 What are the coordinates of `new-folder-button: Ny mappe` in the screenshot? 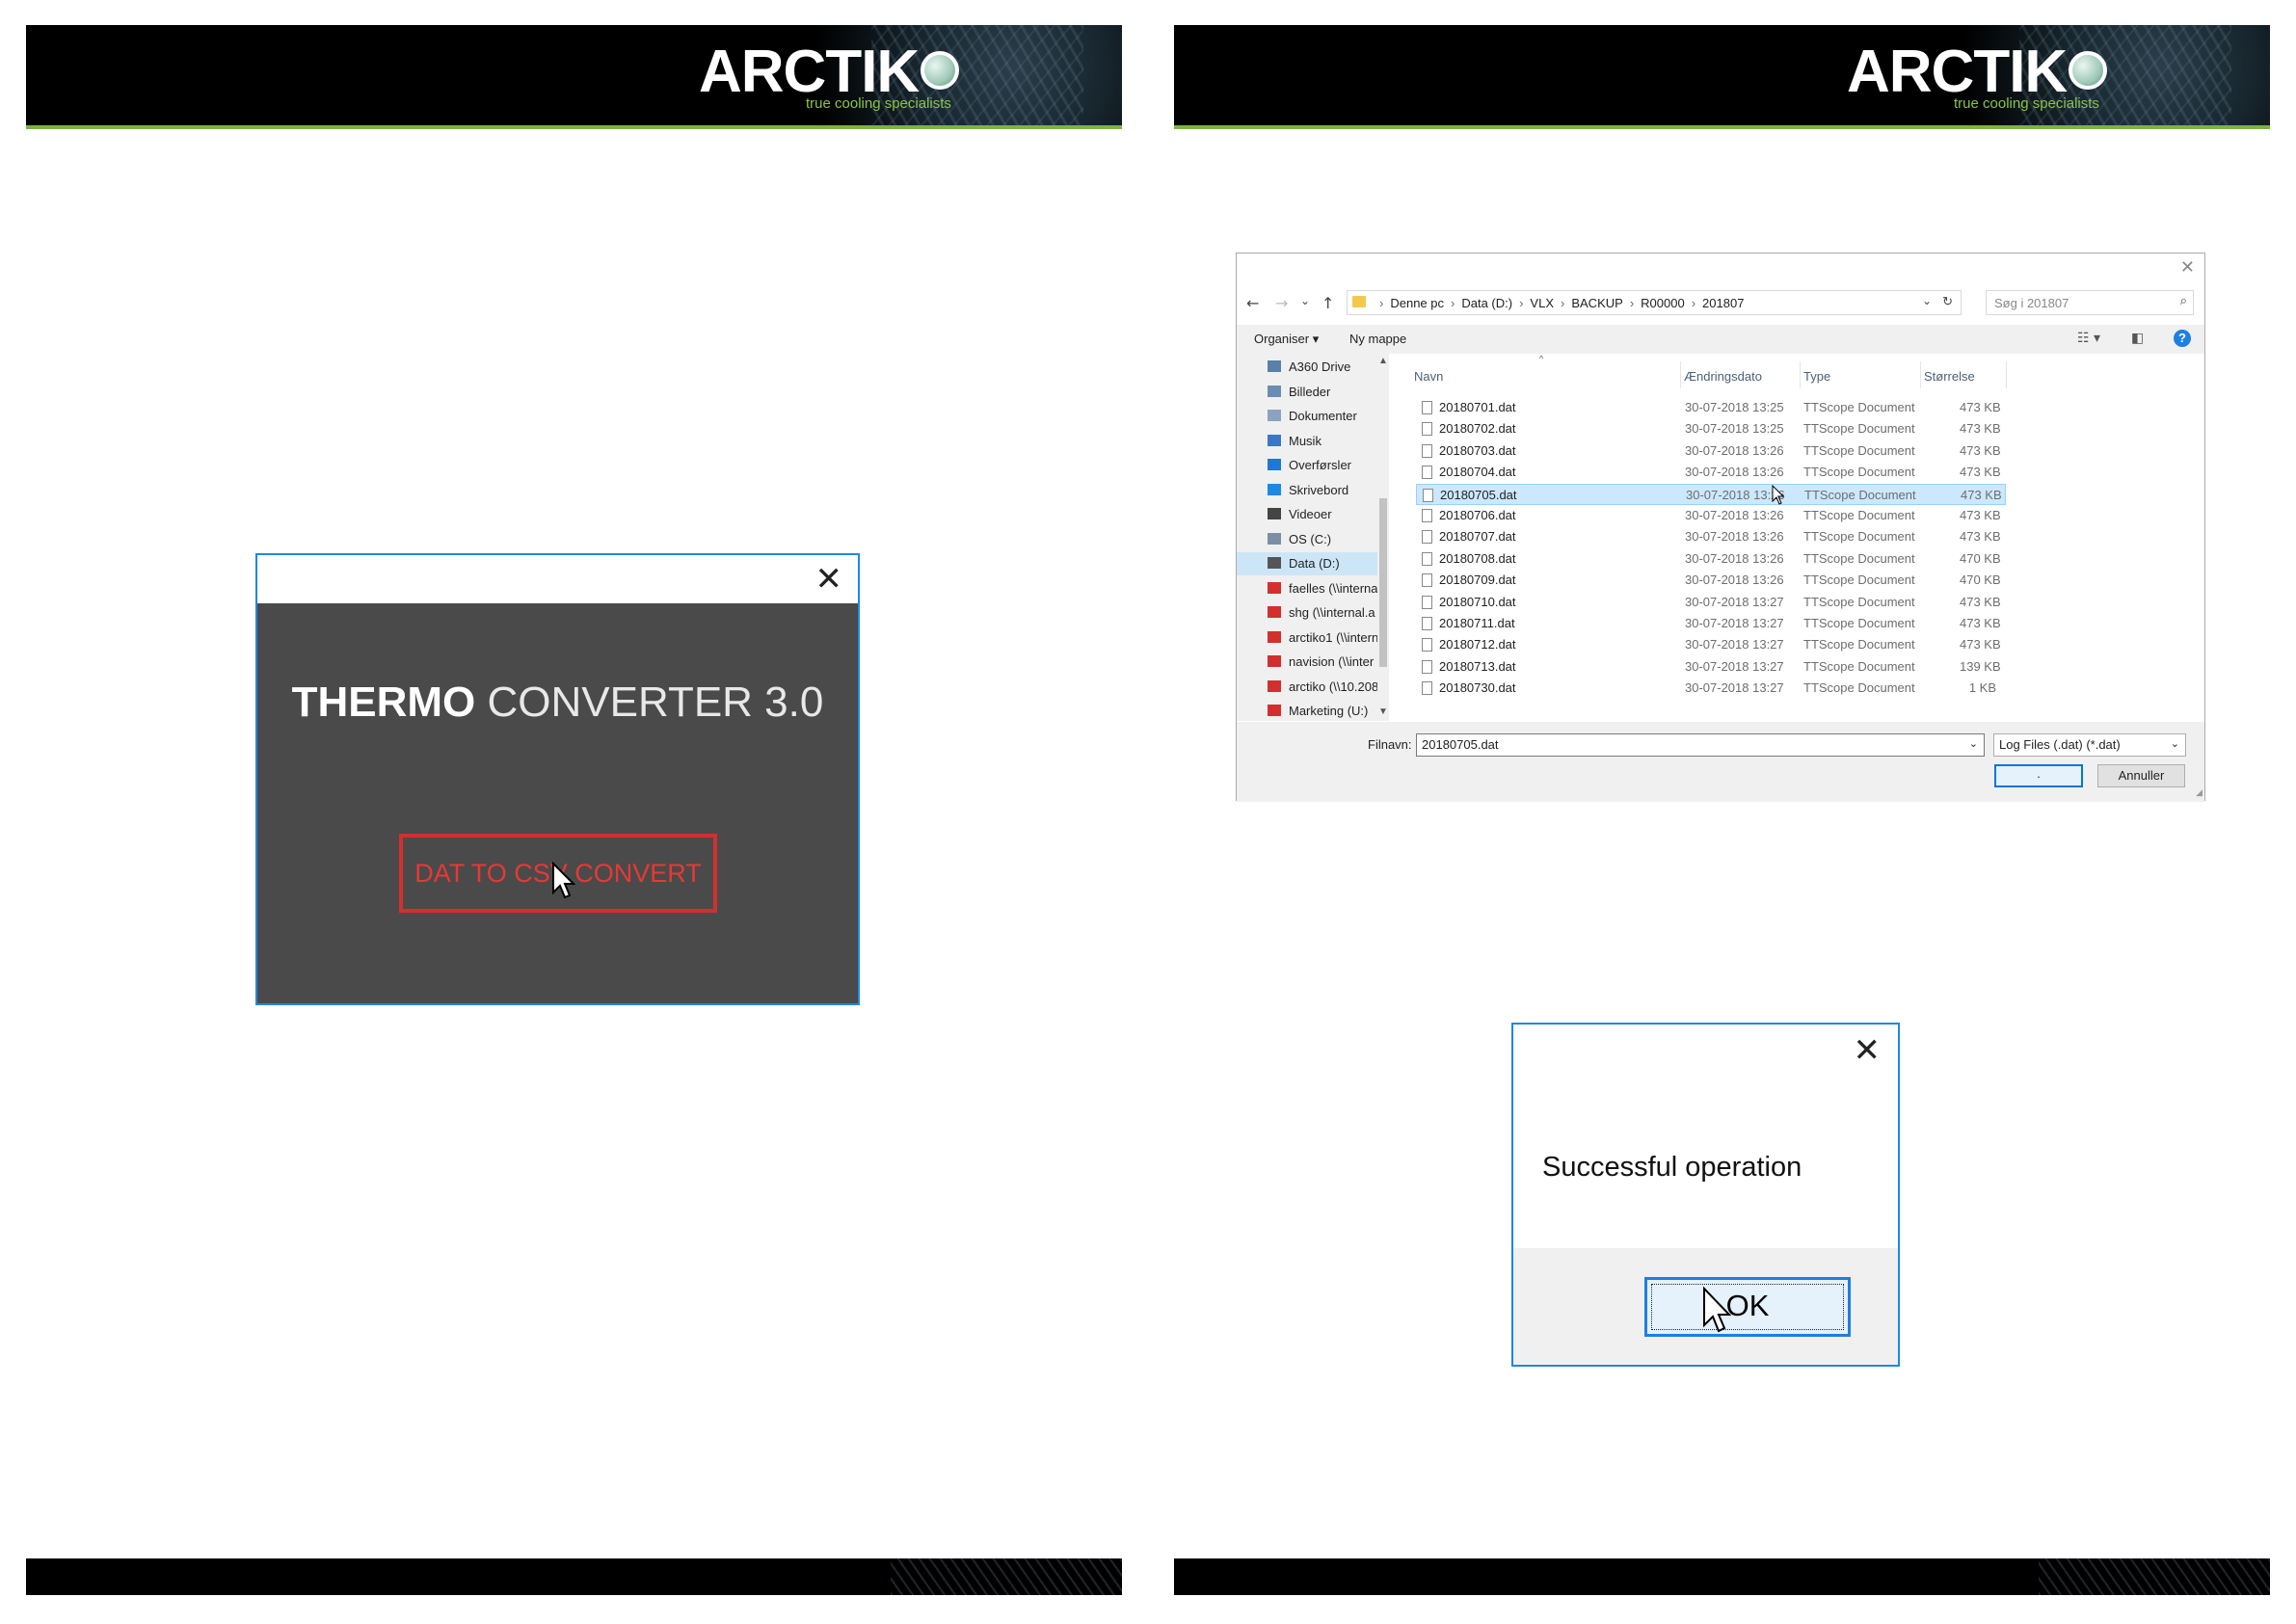 It's located at (1377, 339).